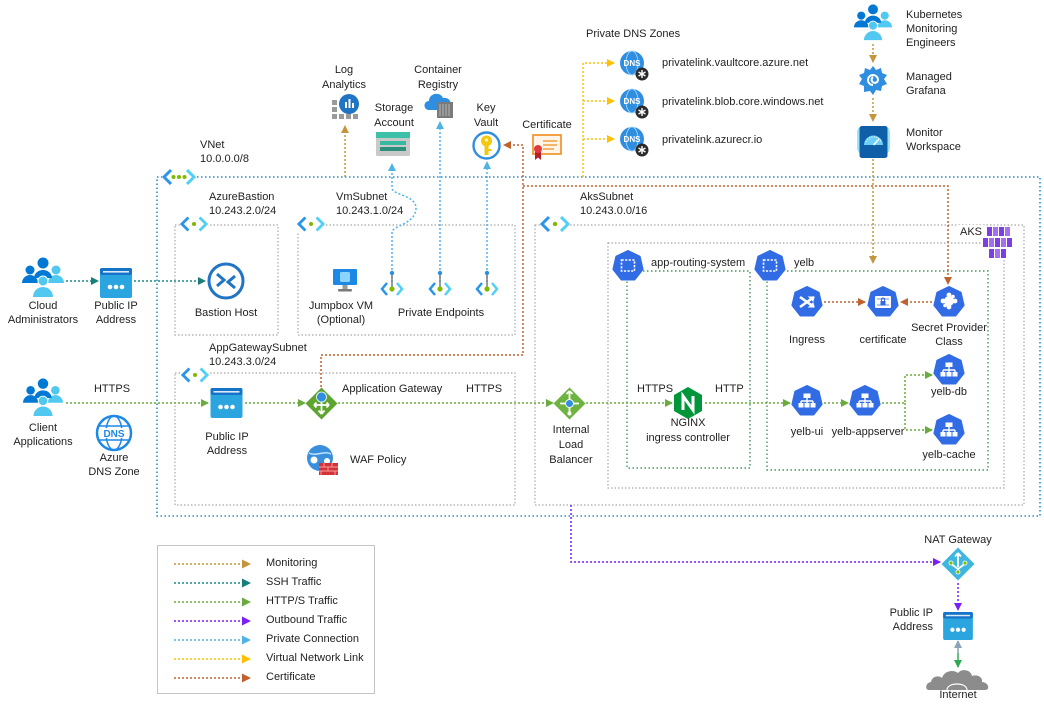 The image size is (1044, 709). What do you see at coordinates (949, 328) in the screenshot?
I see `label-line: Secret Provider` at bounding box center [949, 328].